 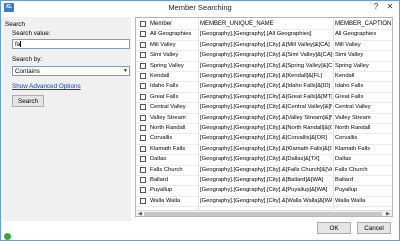 I want to click on cell-caption: All Geographies, so click(x=356, y=34).